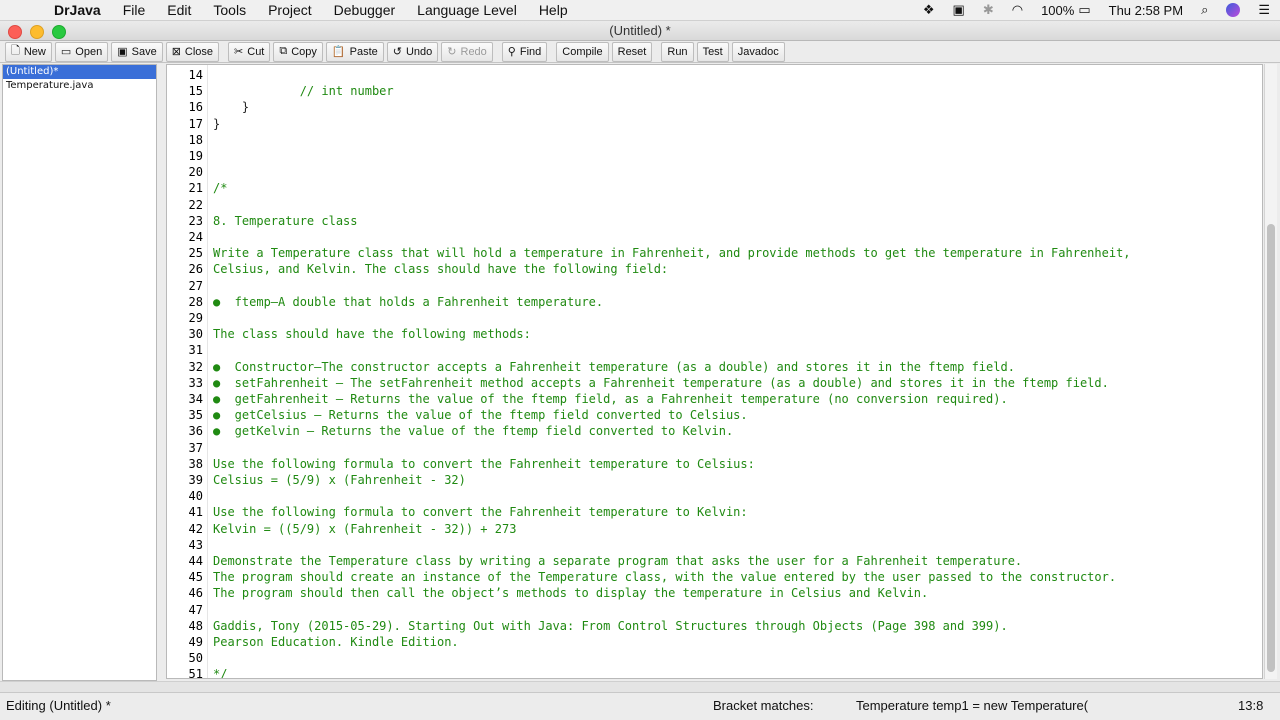 This screenshot has width=1280, height=720. I want to click on menu-project: Project, so click(290, 10).